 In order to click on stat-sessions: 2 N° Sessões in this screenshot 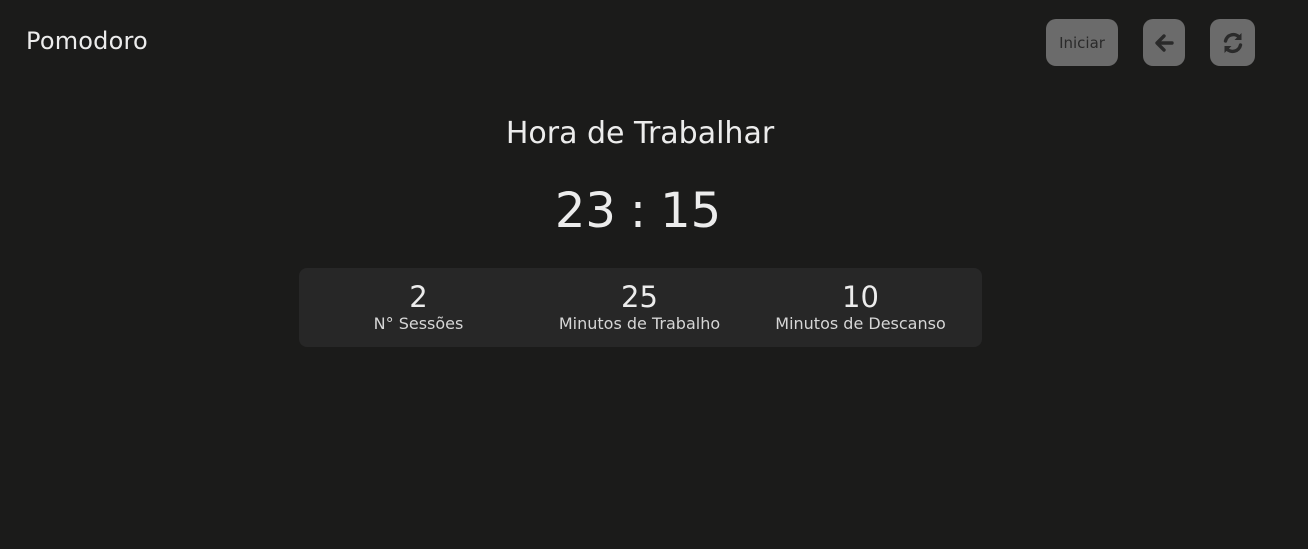, I will do `click(418, 307)`.